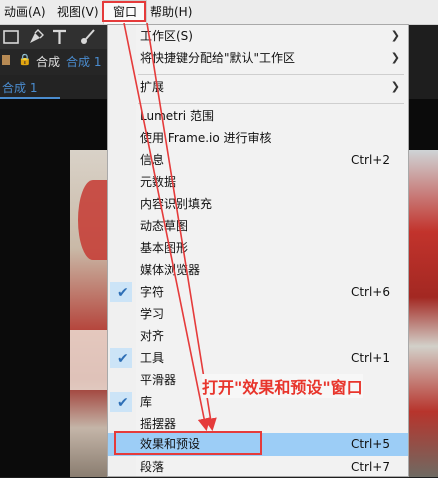  What do you see at coordinates (370, 467) in the screenshot?
I see `menu-item-shortcut: Ctrl+7` at bounding box center [370, 467].